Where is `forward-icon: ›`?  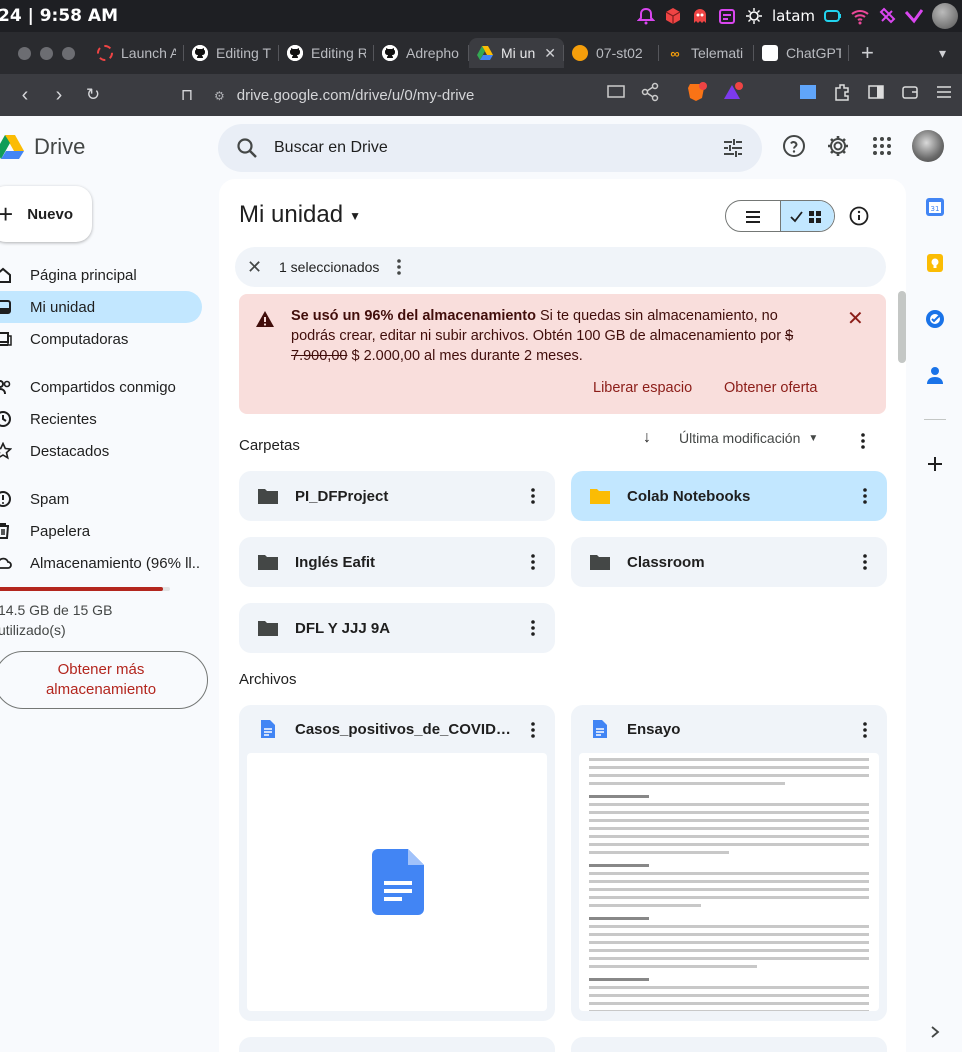
forward-icon: › is located at coordinates (59, 95).